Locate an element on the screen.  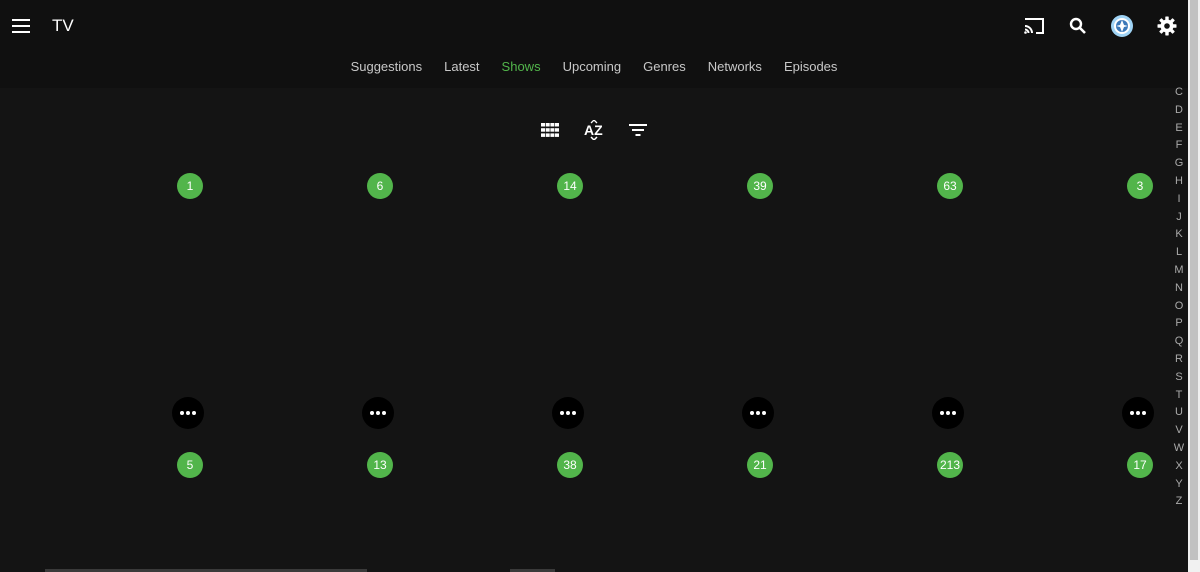
alpha-letter-f: F is located at coordinates (1179, 146).